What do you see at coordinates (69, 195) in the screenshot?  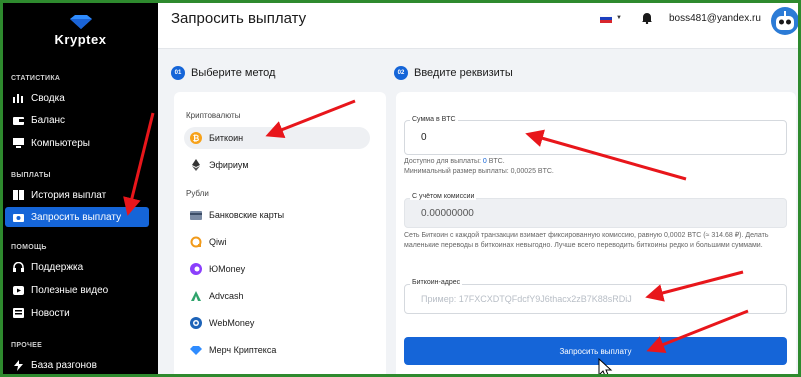 I see `sidebar-item-label: История выплат` at bounding box center [69, 195].